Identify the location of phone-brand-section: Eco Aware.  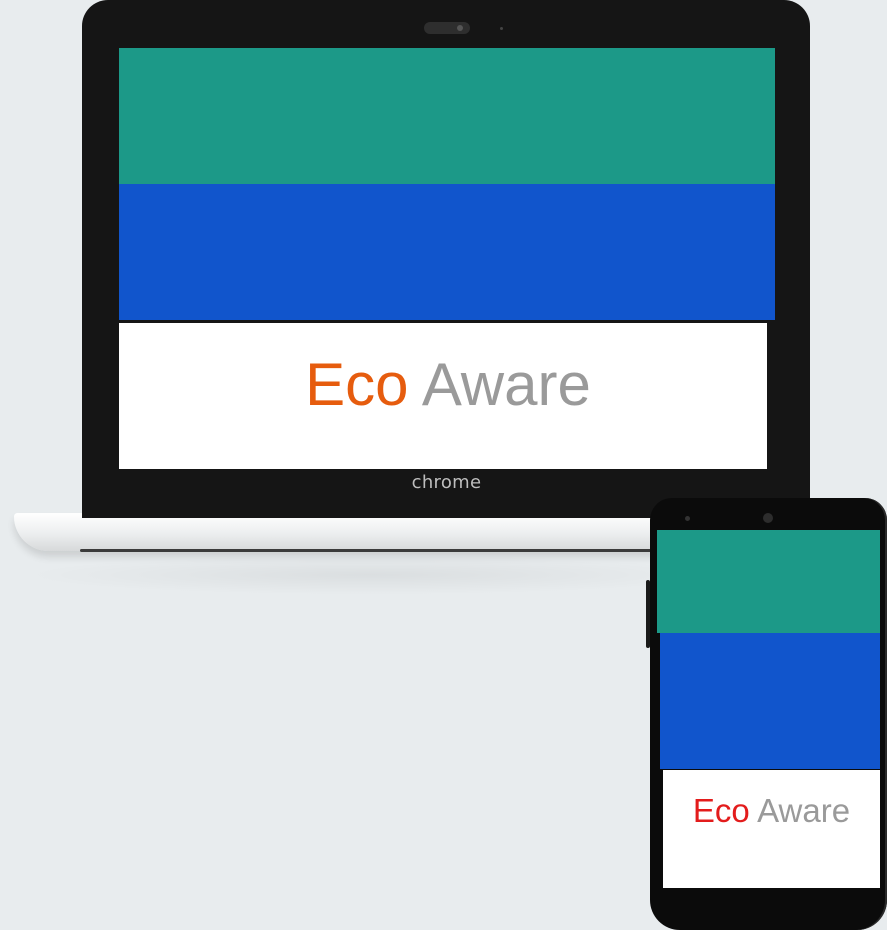
(771, 829).